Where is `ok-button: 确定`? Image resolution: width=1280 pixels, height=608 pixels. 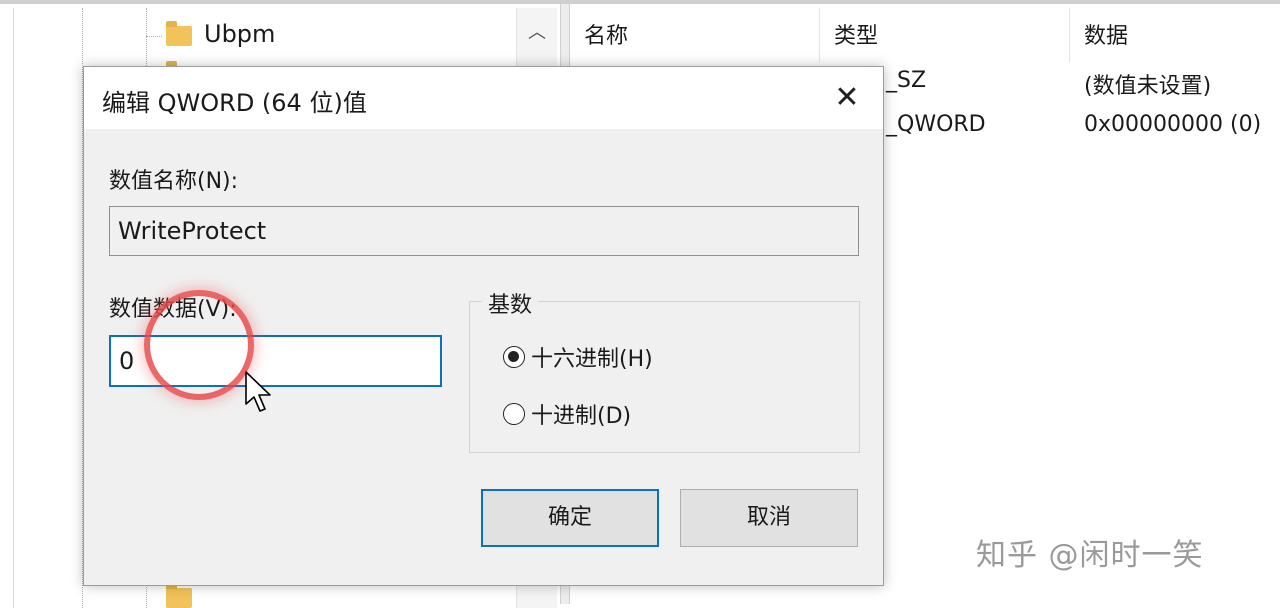
ok-button: 确定 is located at coordinates (570, 518).